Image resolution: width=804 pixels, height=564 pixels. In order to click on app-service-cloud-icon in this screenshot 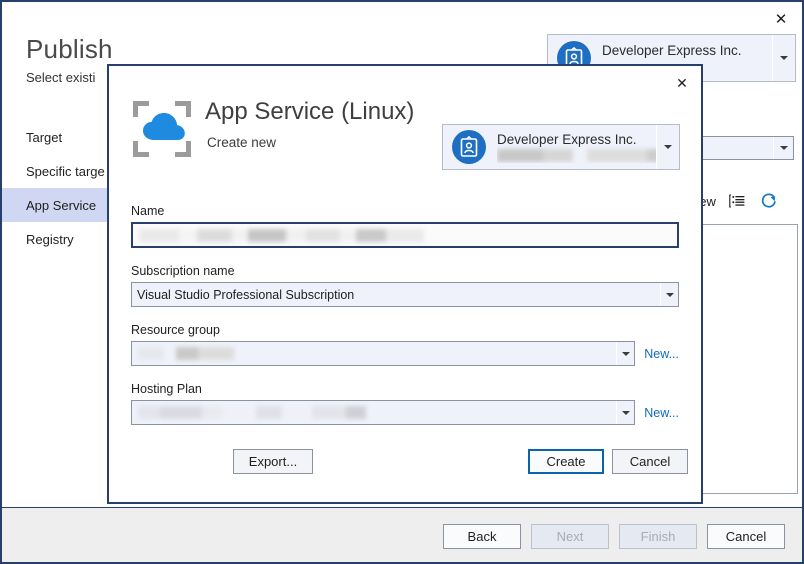, I will do `click(162, 129)`.